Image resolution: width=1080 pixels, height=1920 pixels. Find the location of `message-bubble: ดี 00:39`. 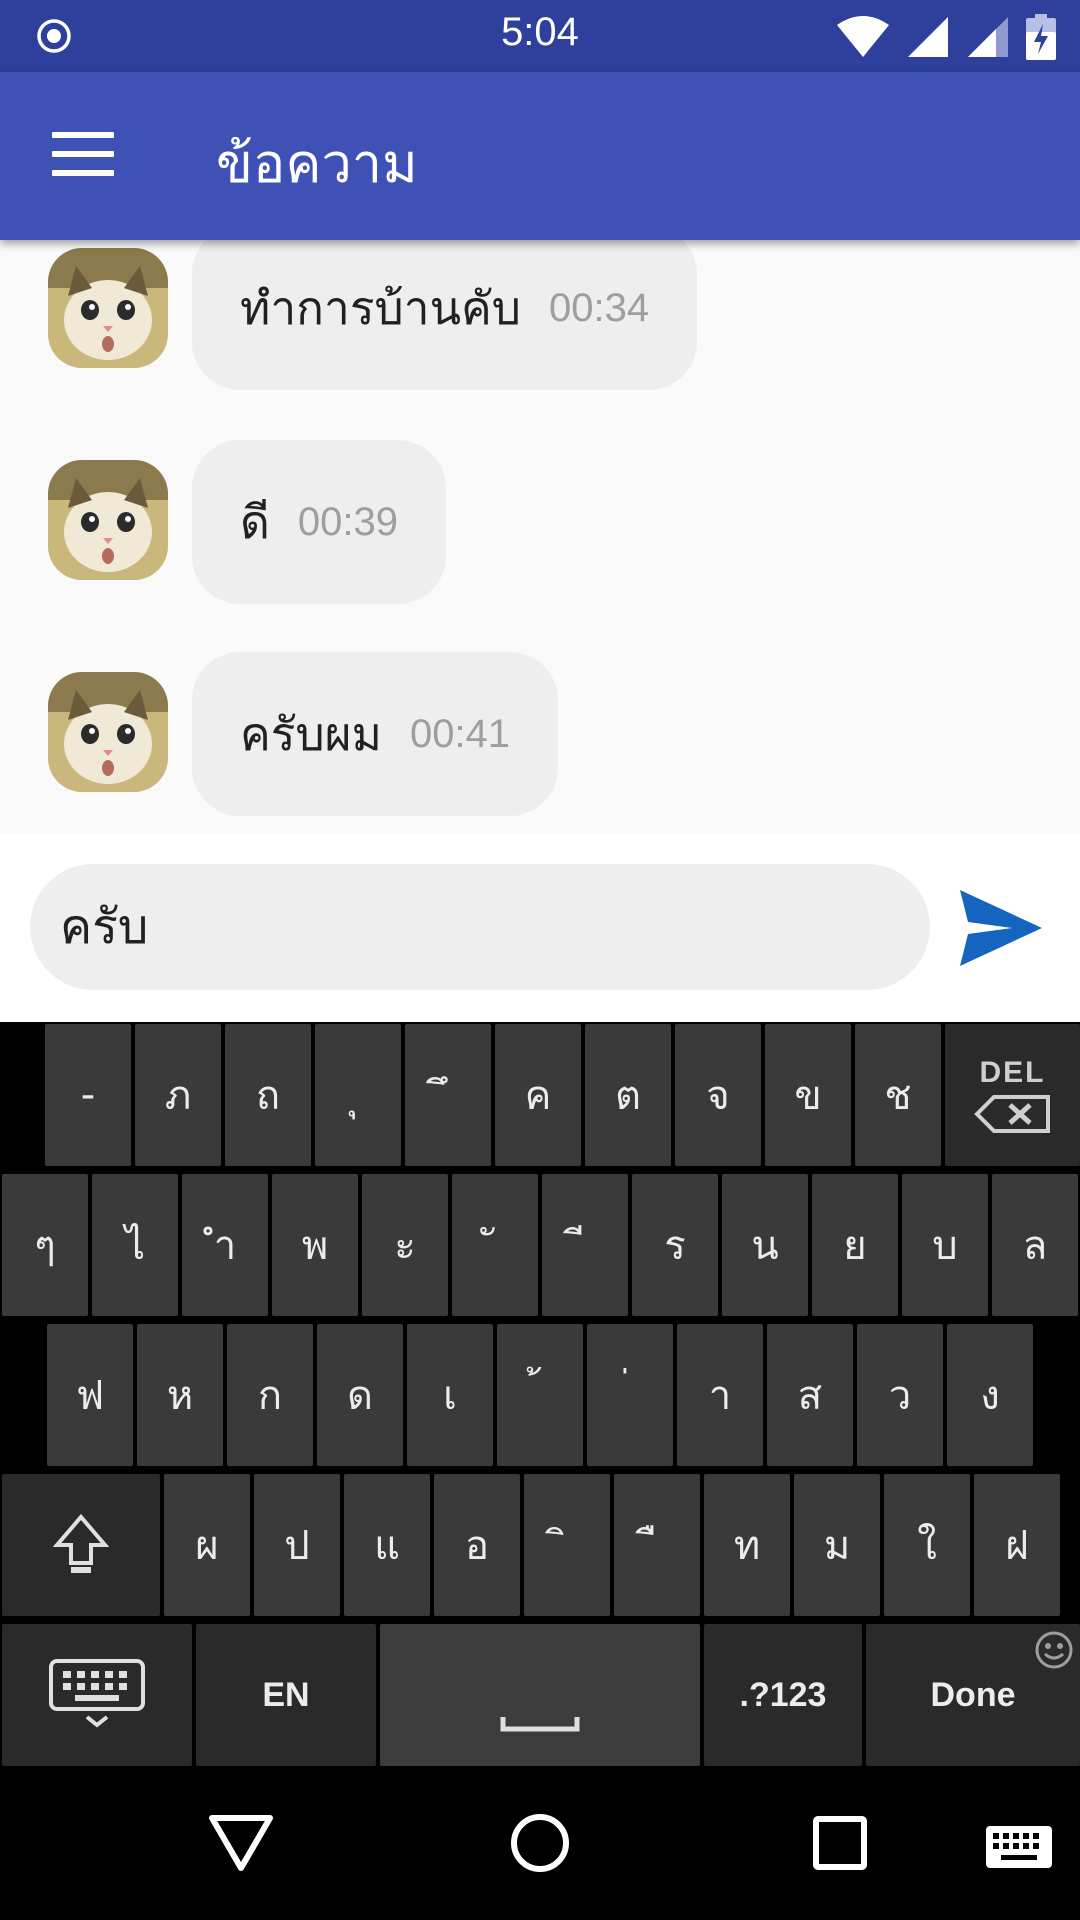

message-bubble: ดี 00:39 is located at coordinates (319, 522).